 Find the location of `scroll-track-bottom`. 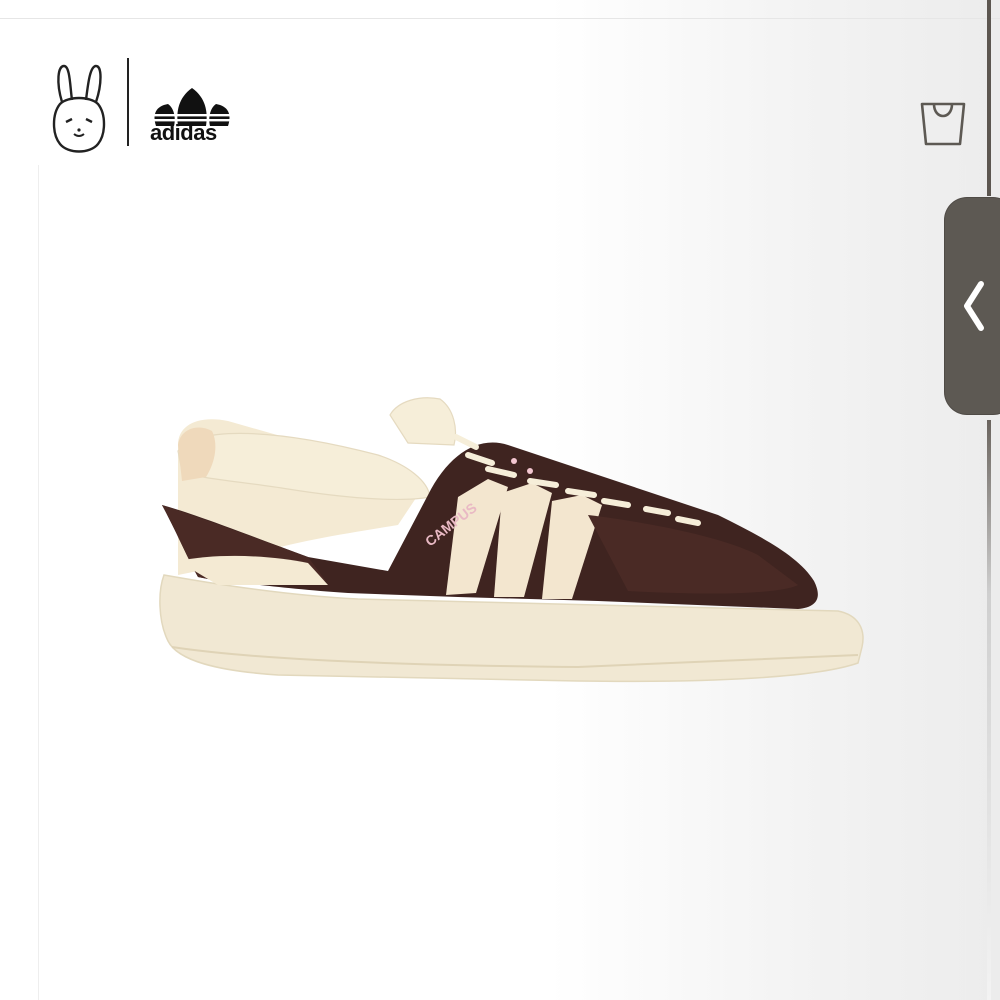

scroll-track-bottom is located at coordinates (989, 710).